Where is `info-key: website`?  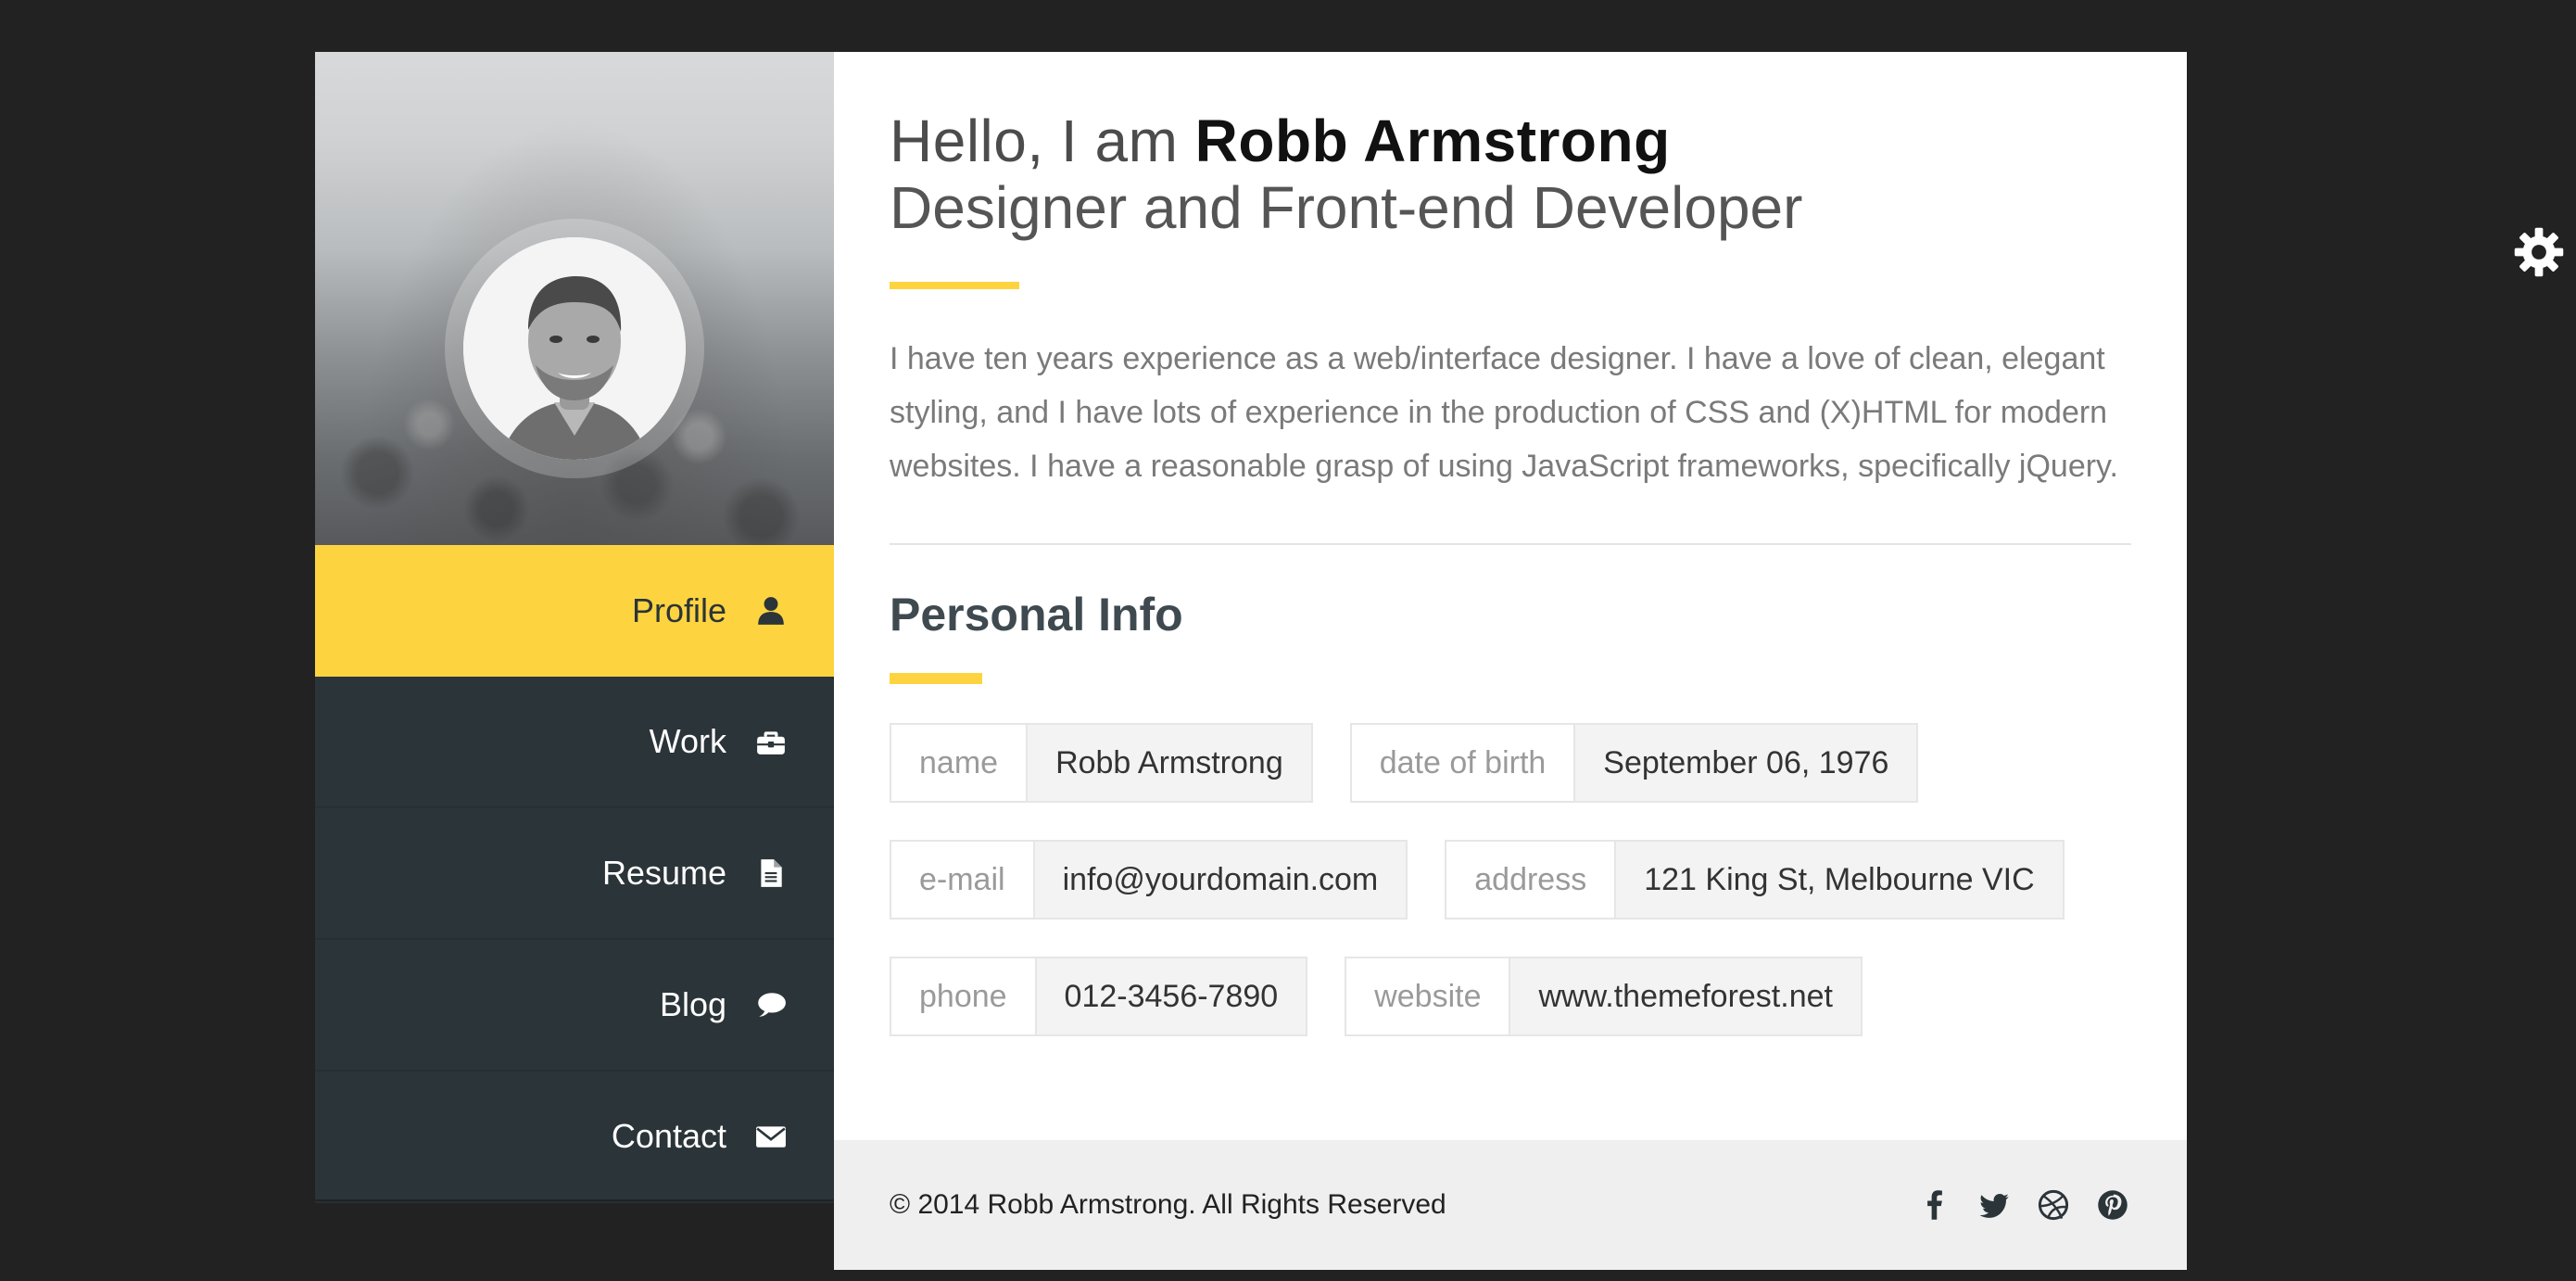 info-key: website is located at coordinates (1427, 997).